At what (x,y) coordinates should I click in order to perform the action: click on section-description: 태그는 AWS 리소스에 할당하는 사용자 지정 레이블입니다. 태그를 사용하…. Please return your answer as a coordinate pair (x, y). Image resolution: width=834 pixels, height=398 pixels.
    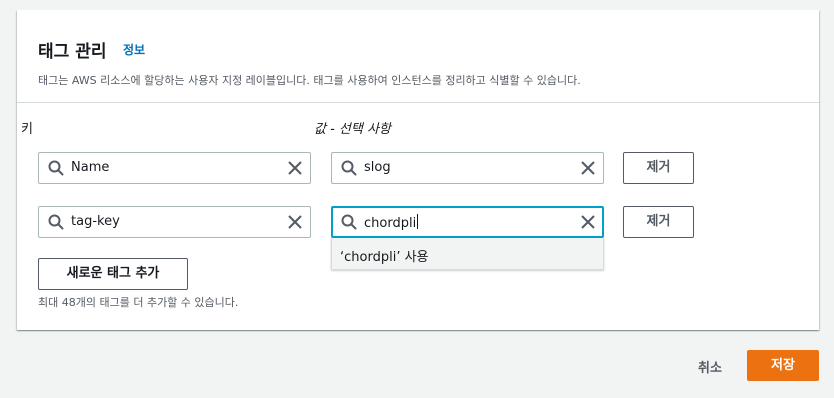
    Looking at the image, I should click on (309, 80).